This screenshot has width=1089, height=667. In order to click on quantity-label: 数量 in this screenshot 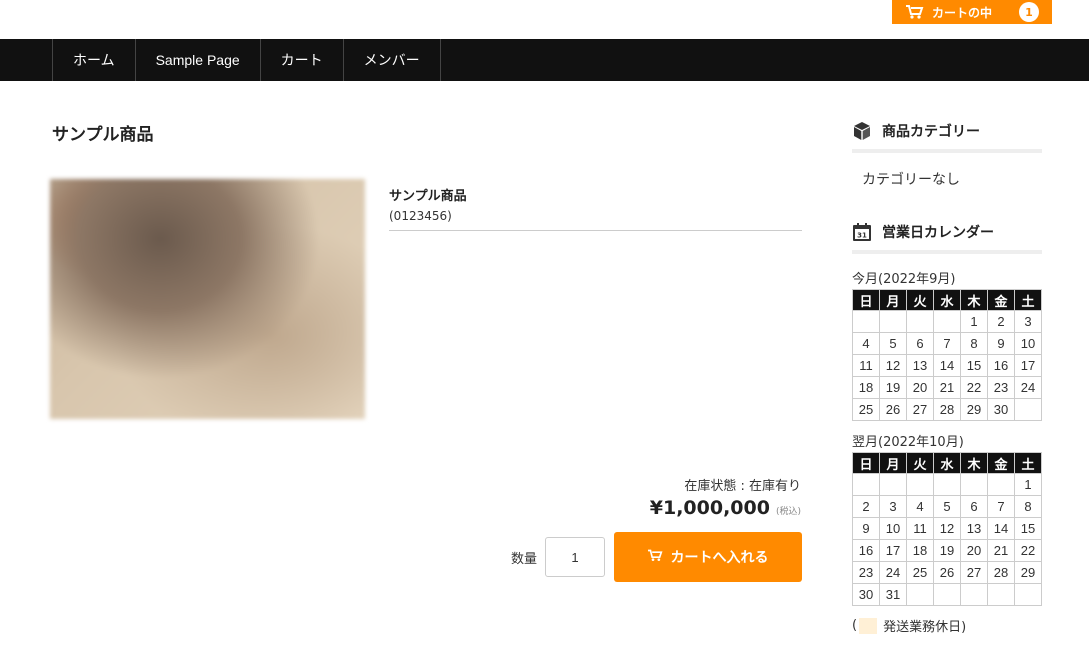, I will do `click(524, 559)`.